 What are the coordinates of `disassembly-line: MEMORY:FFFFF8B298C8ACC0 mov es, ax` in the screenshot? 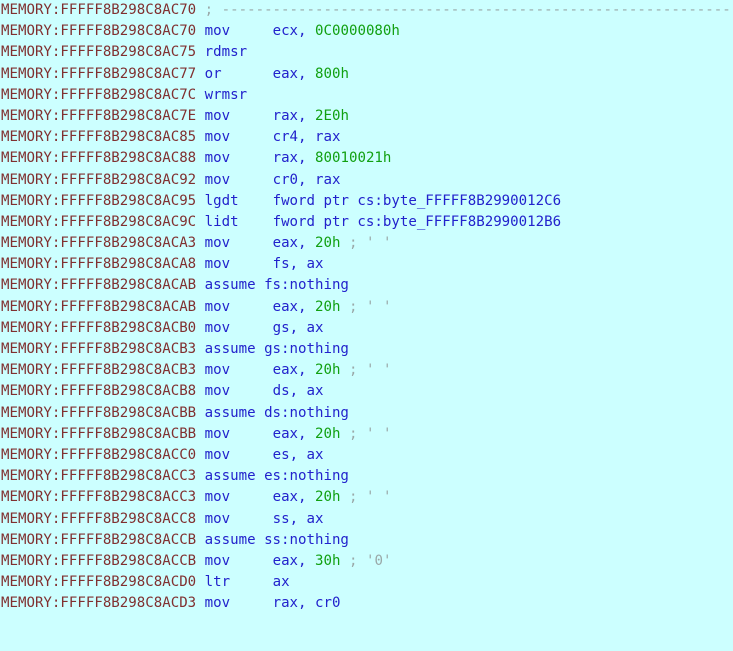 It's located at (366, 455).